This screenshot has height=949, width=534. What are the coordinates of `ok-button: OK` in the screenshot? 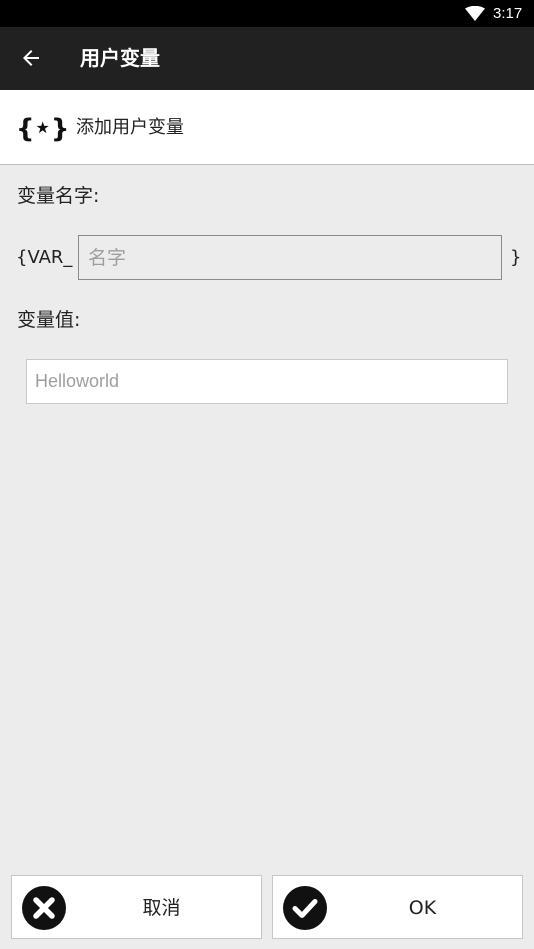 It's located at (397, 907).